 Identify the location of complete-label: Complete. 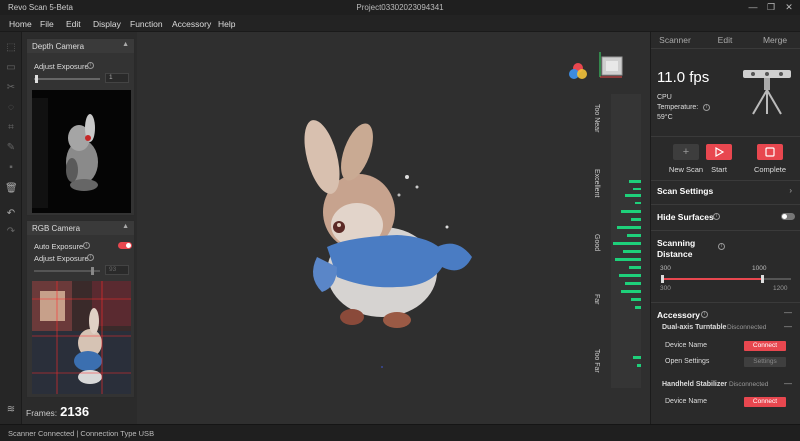
(770, 169).